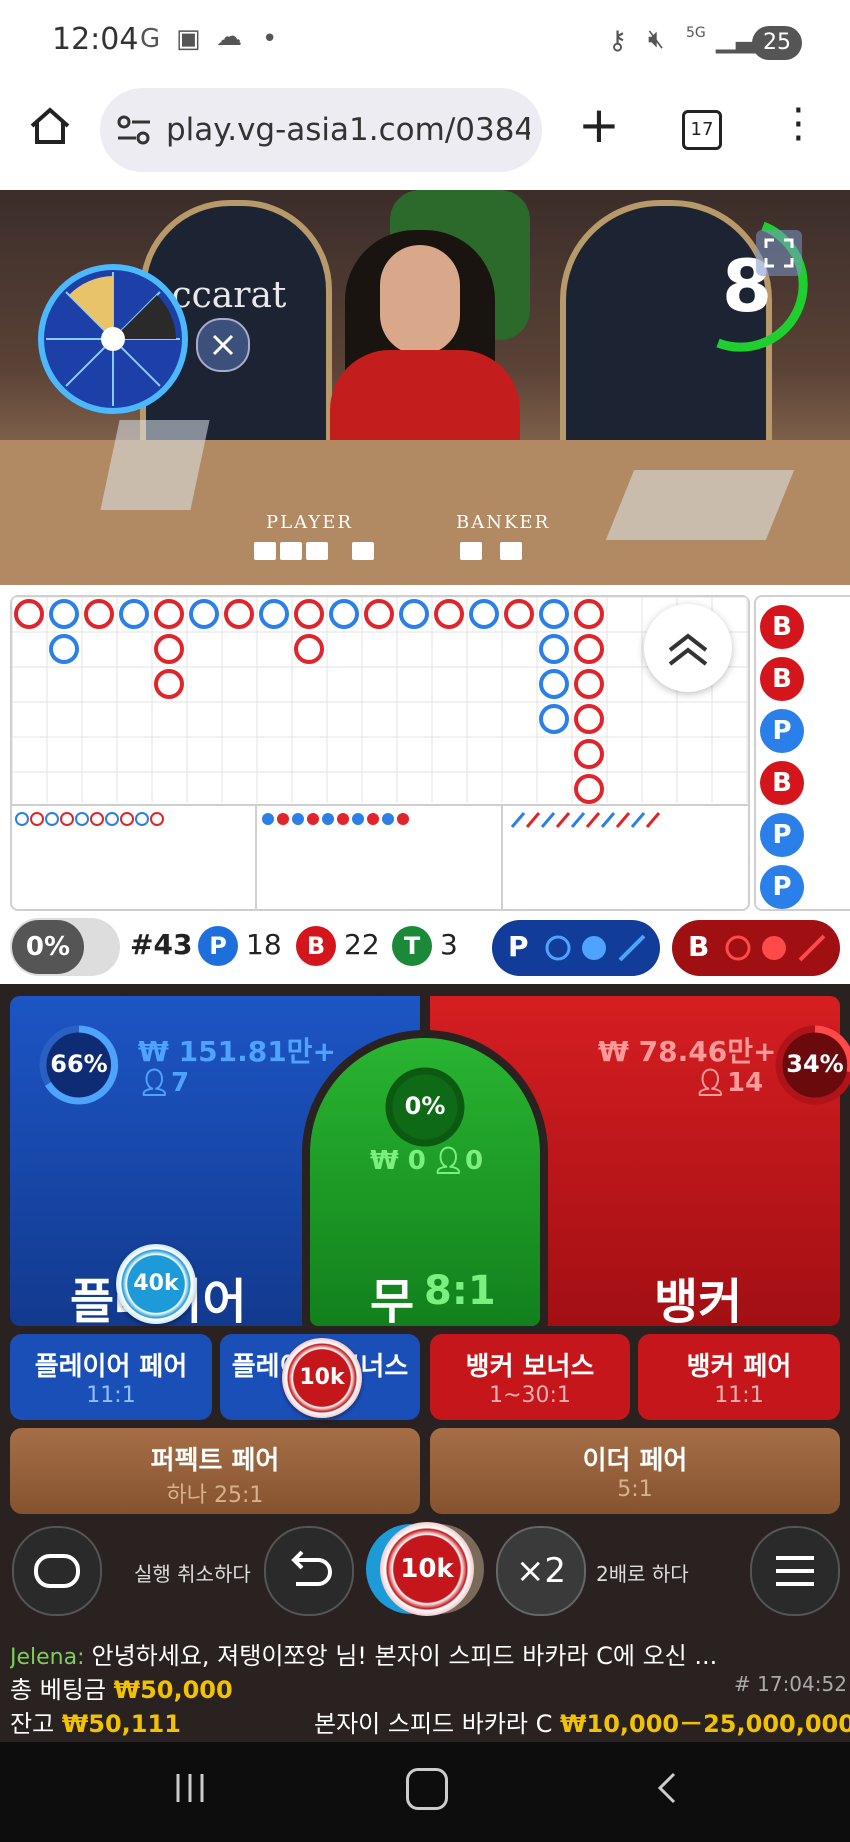 The width and height of the screenshot is (850, 1842). Describe the element at coordinates (474, 1161) in the screenshot. I see `tie-bettor-count: 0` at that location.